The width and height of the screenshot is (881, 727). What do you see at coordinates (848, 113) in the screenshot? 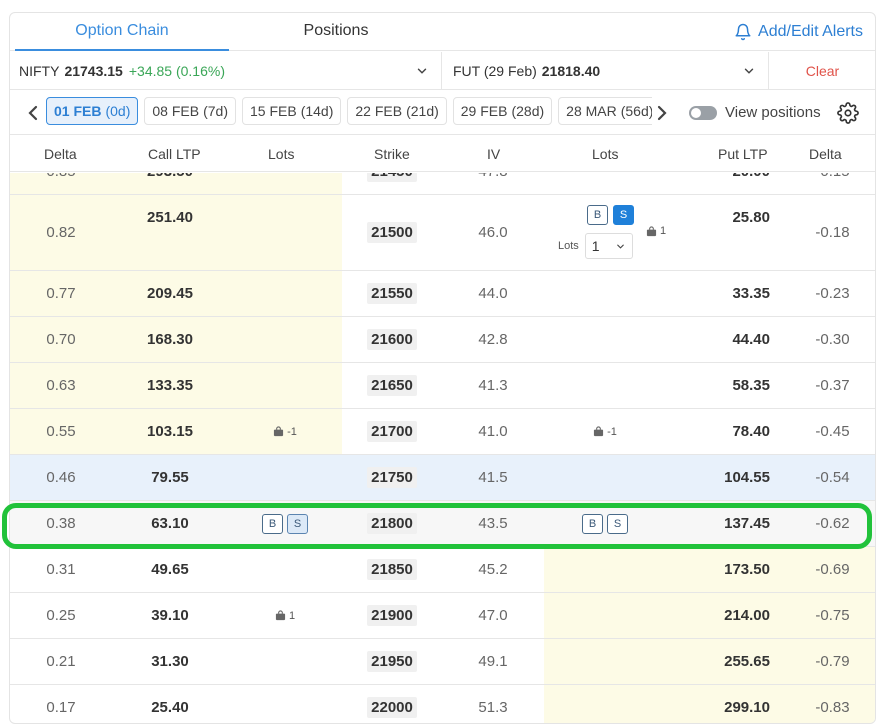
I see `gear-icon` at bounding box center [848, 113].